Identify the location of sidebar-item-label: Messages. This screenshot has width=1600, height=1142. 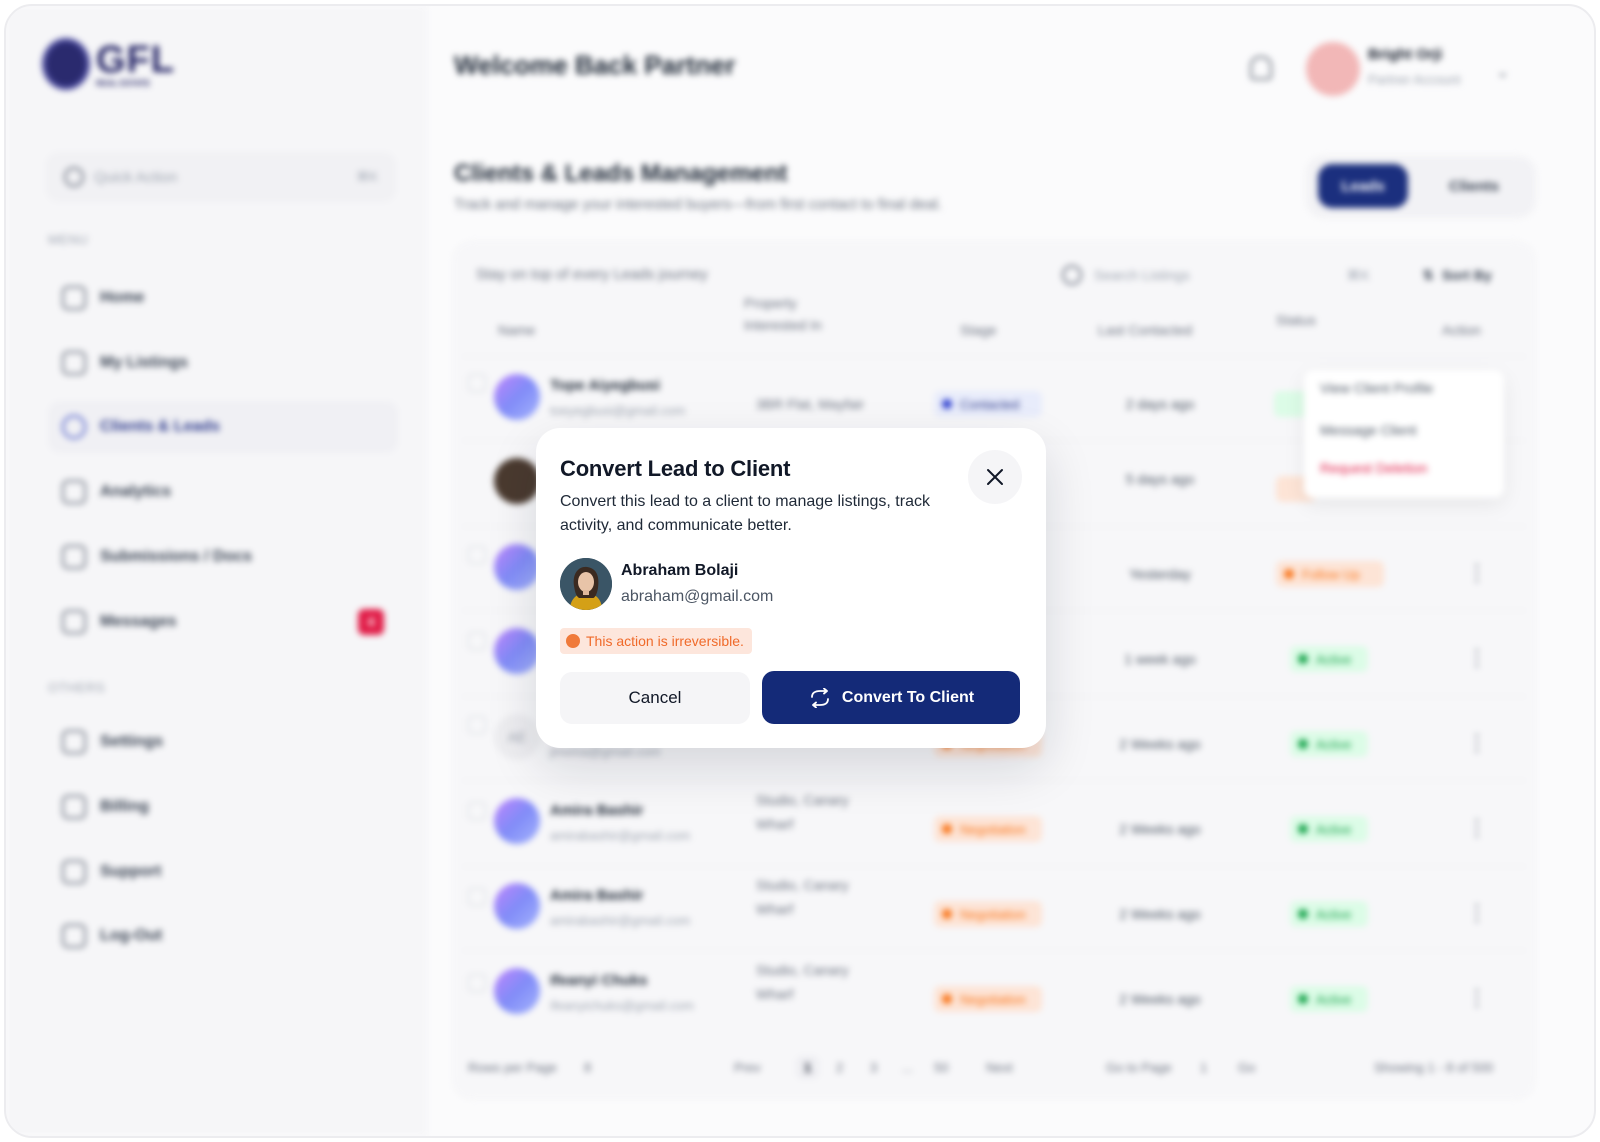
(138, 621).